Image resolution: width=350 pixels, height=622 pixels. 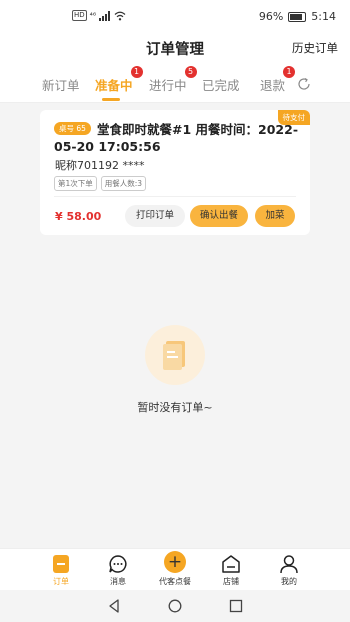 I want to click on bottom-nav: 订单 消息 + 代客点餐 店铺 我的, so click(x=175, y=569).